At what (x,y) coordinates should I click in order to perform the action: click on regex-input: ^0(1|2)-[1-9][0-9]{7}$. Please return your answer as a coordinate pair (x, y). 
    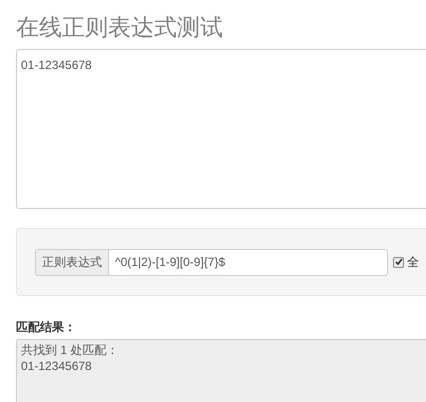
    Looking at the image, I should click on (248, 262).